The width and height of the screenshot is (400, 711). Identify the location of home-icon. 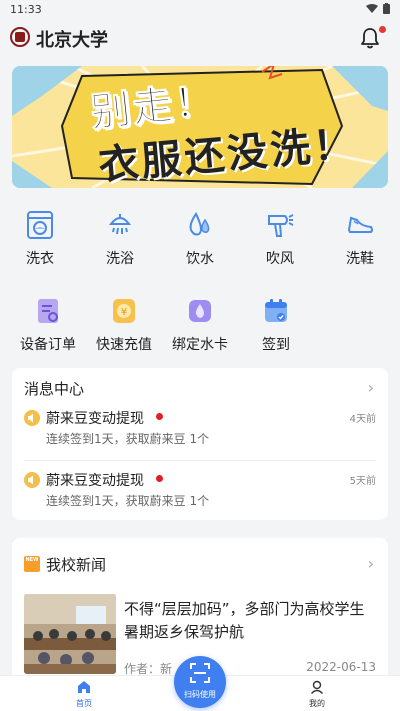
(84, 687).